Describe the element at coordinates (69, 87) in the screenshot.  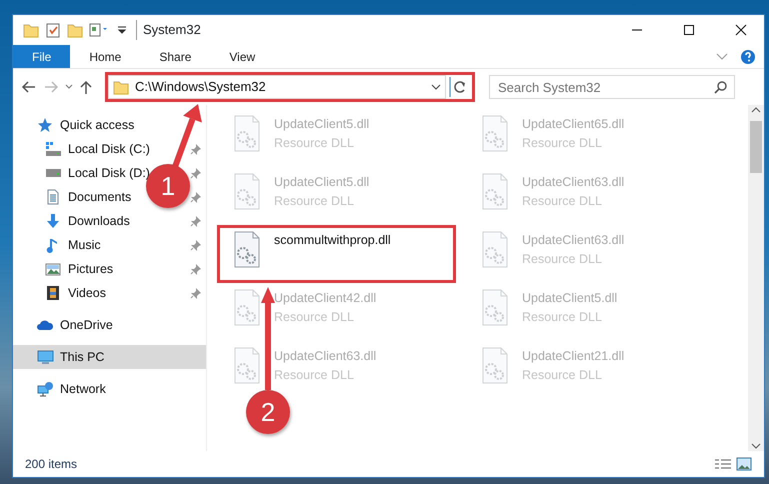
I see `recent-locations-icon` at that location.